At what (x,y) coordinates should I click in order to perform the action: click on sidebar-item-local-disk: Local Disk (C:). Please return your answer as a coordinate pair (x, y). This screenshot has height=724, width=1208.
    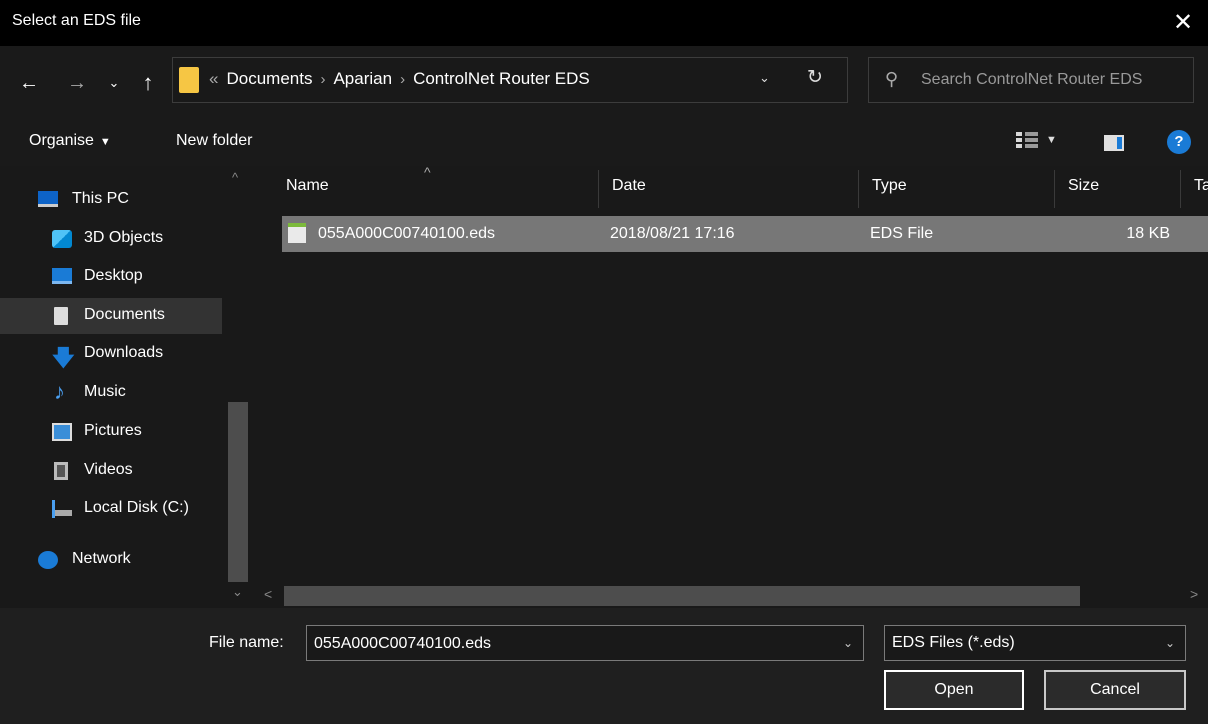
    Looking at the image, I should click on (111, 509).